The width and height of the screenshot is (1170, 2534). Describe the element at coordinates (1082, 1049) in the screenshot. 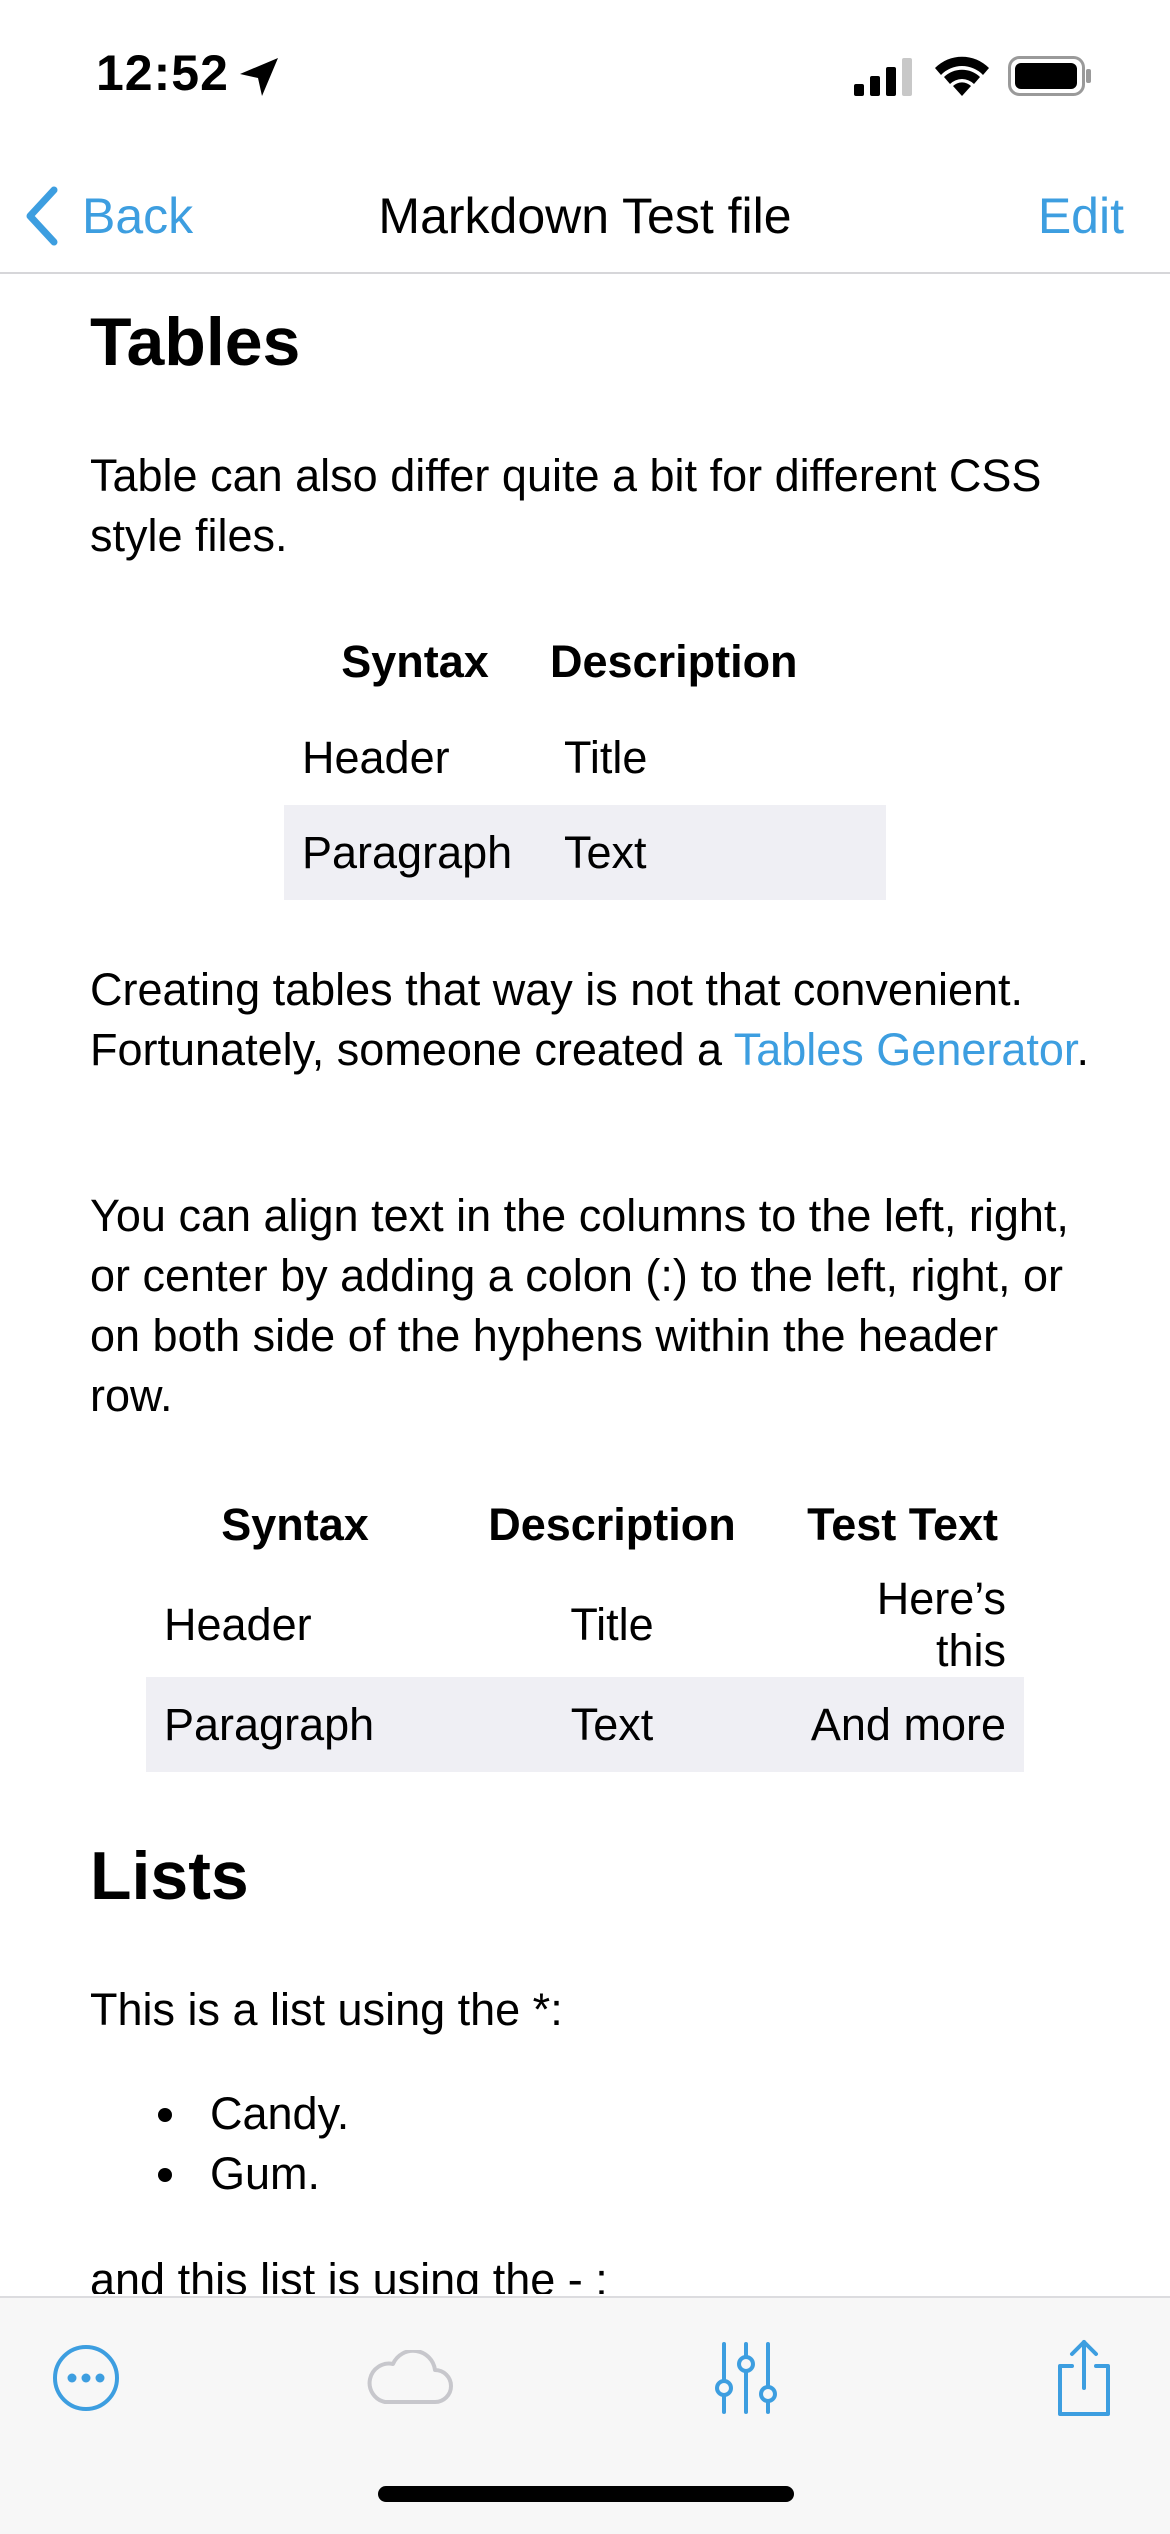

I see `creating-text-end: .` at that location.